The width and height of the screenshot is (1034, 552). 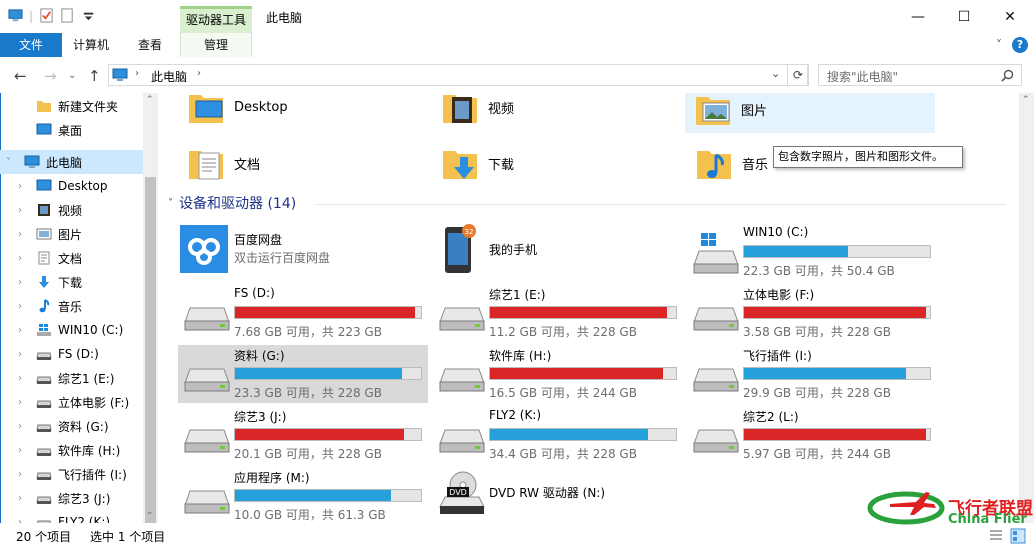 I want to click on scroll-down-arrow: ⌄, so click(x=150, y=512).